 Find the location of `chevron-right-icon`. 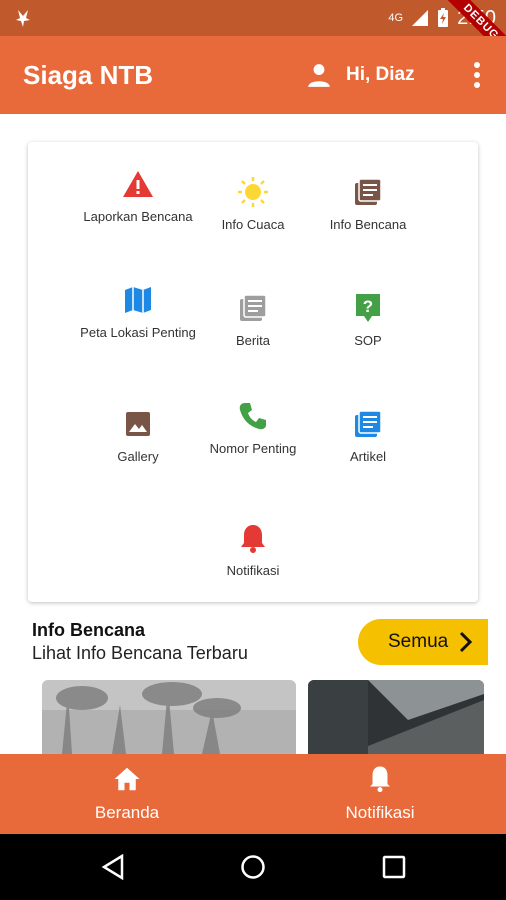

chevron-right-icon is located at coordinates (466, 642).